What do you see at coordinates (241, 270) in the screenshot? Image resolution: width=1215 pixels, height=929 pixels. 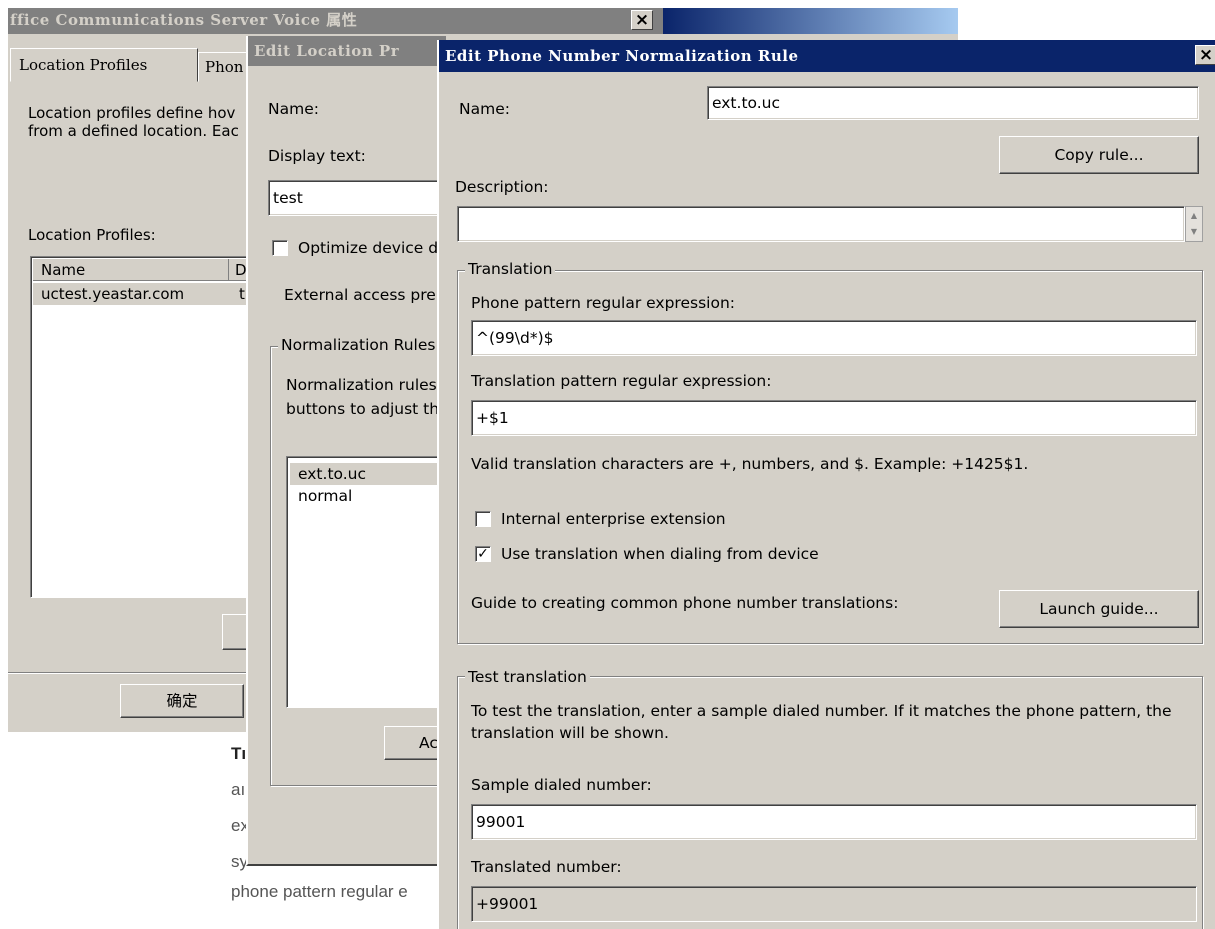 I see `column-header-d-label: D` at bounding box center [241, 270].